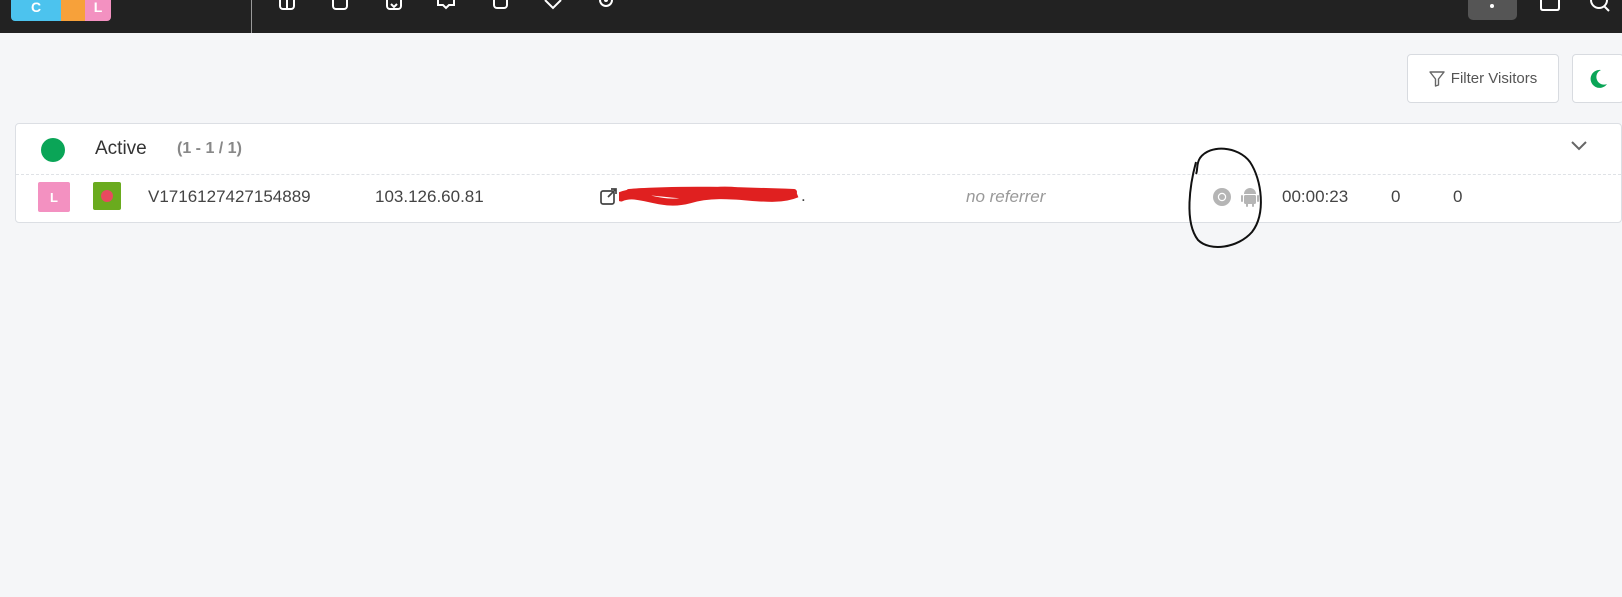 The height and width of the screenshot is (597, 1622). Describe the element at coordinates (1458, 196) in the screenshot. I see `metric-b: 0` at that location.